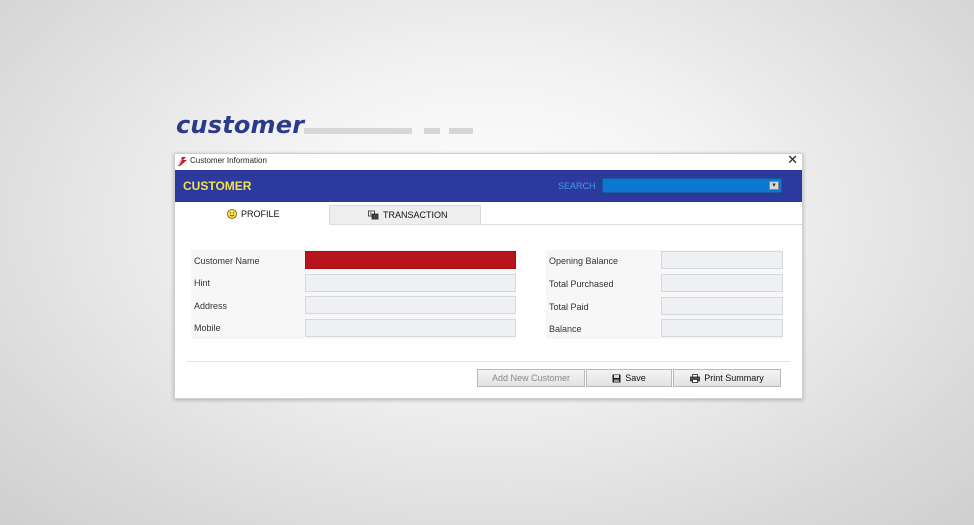 The image size is (974, 525). I want to click on app-logo-icon, so click(182, 161).